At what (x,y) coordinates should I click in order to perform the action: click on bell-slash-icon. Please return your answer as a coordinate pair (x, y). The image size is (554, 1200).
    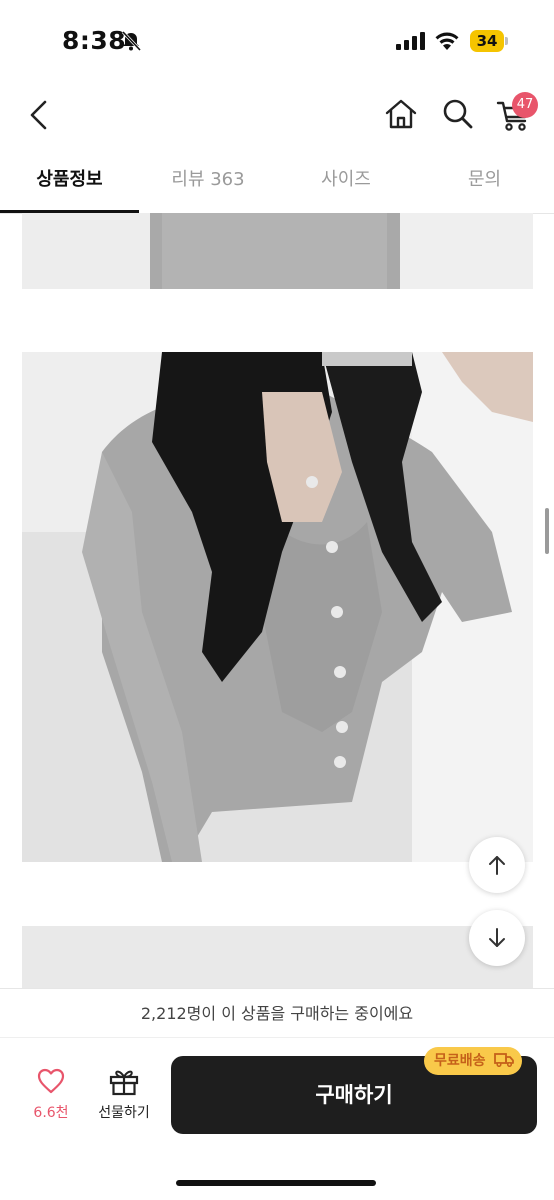
    Looking at the image, I should click on (131, 41).